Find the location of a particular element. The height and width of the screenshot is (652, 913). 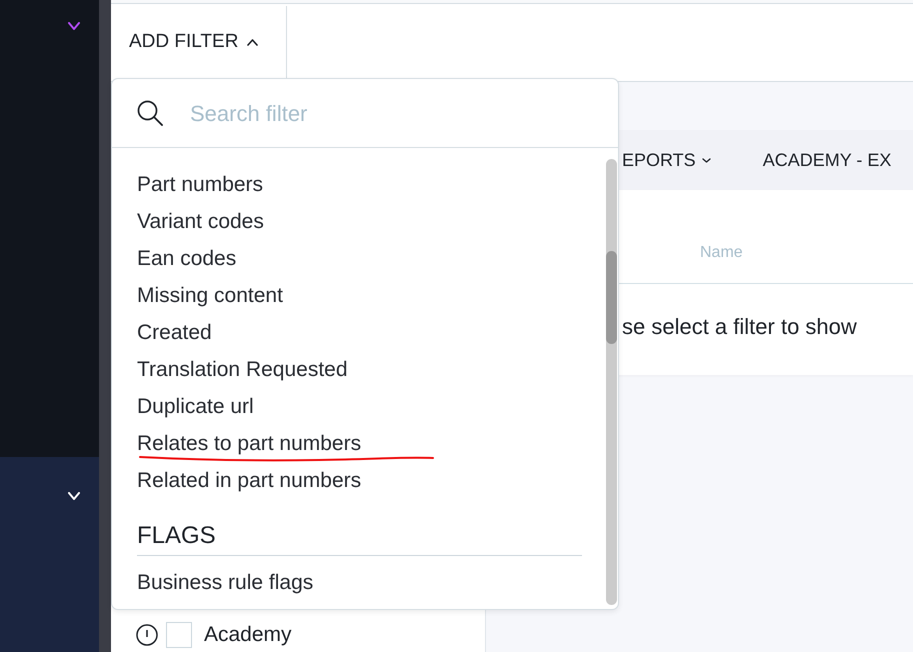

filter-option: Duplicate url is located at coordinates (359, 406).